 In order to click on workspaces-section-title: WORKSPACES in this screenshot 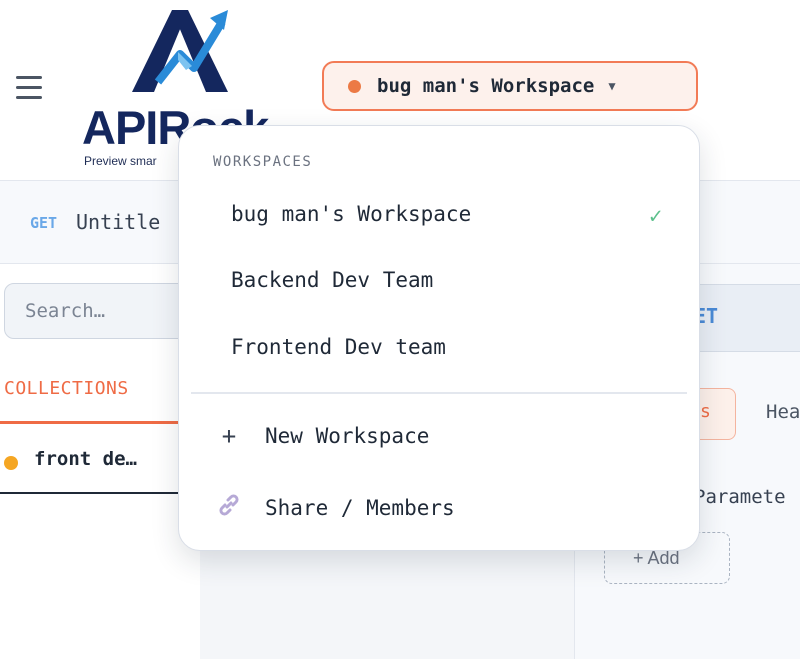, I will do `click(263, 162)`.